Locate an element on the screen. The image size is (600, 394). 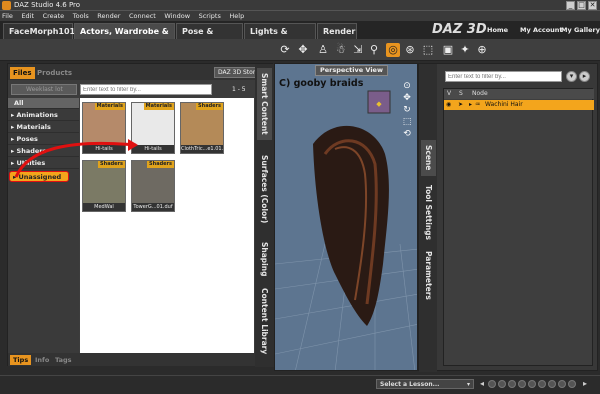
lesson-next-icon: ▸ is located at coordinates (585, 384).